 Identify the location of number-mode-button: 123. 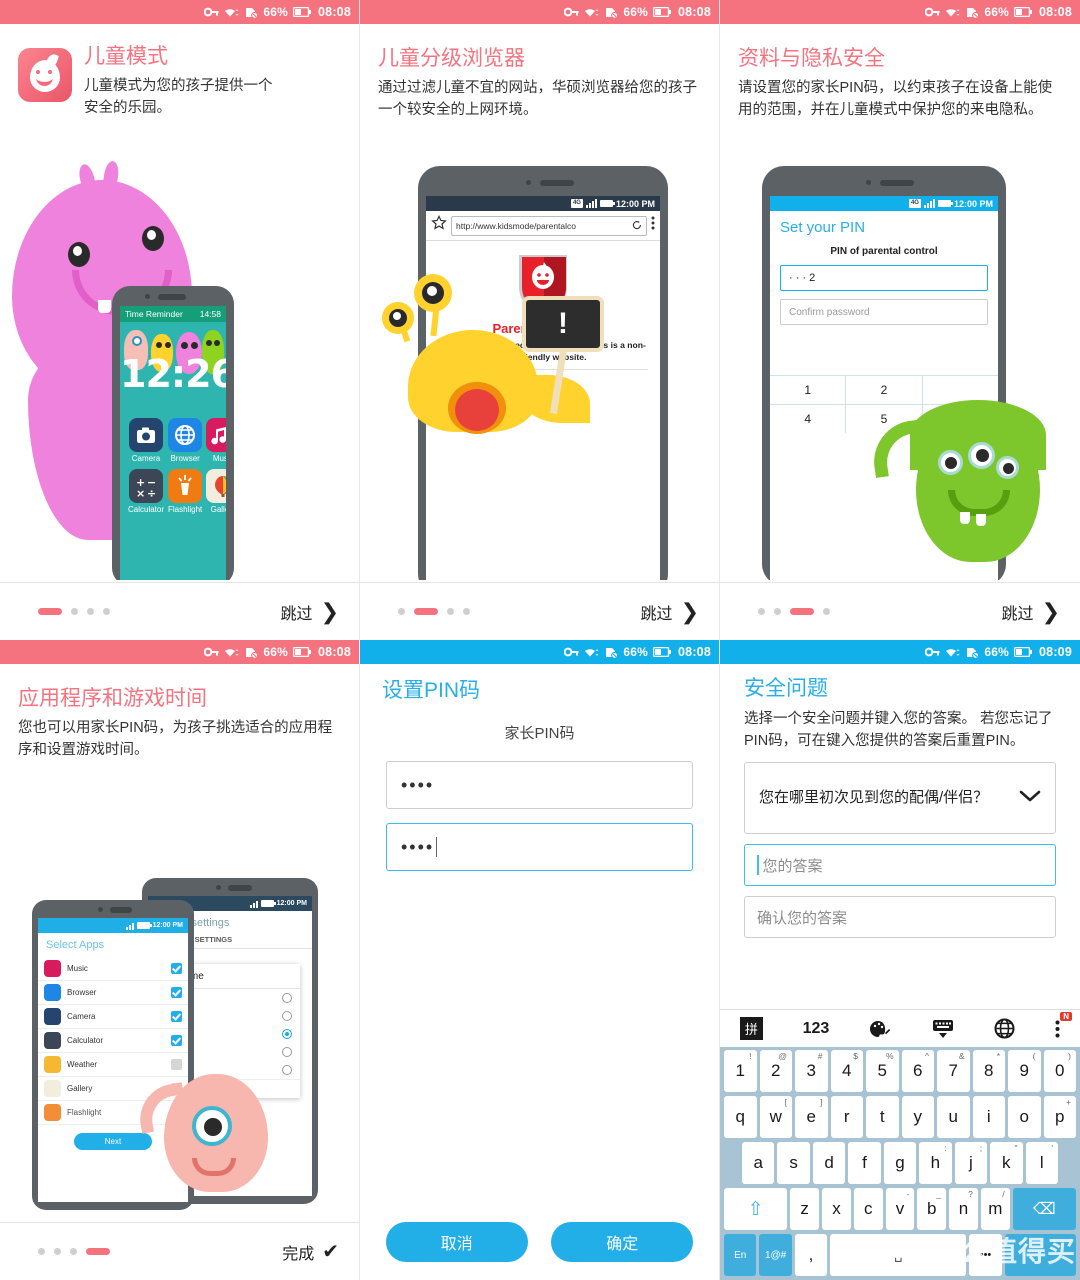
(816, 1029).